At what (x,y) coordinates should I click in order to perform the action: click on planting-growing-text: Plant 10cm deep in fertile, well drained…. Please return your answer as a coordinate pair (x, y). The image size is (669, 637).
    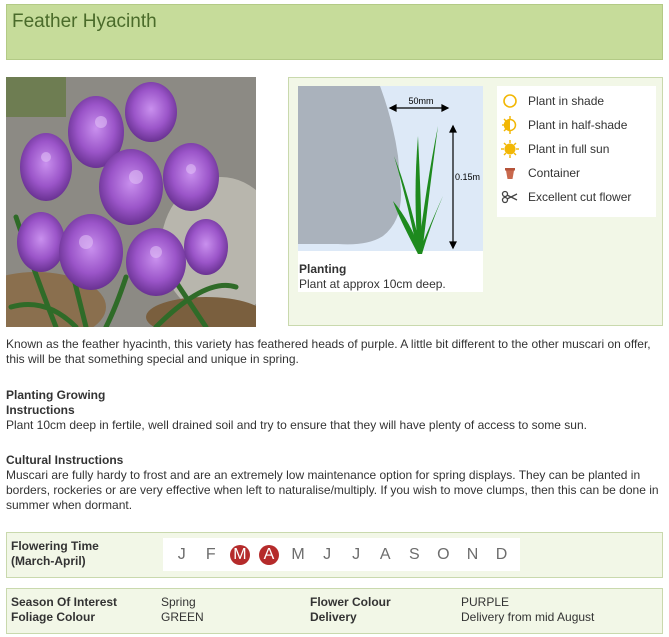
    Looking at the image, I should click on (296, 425).